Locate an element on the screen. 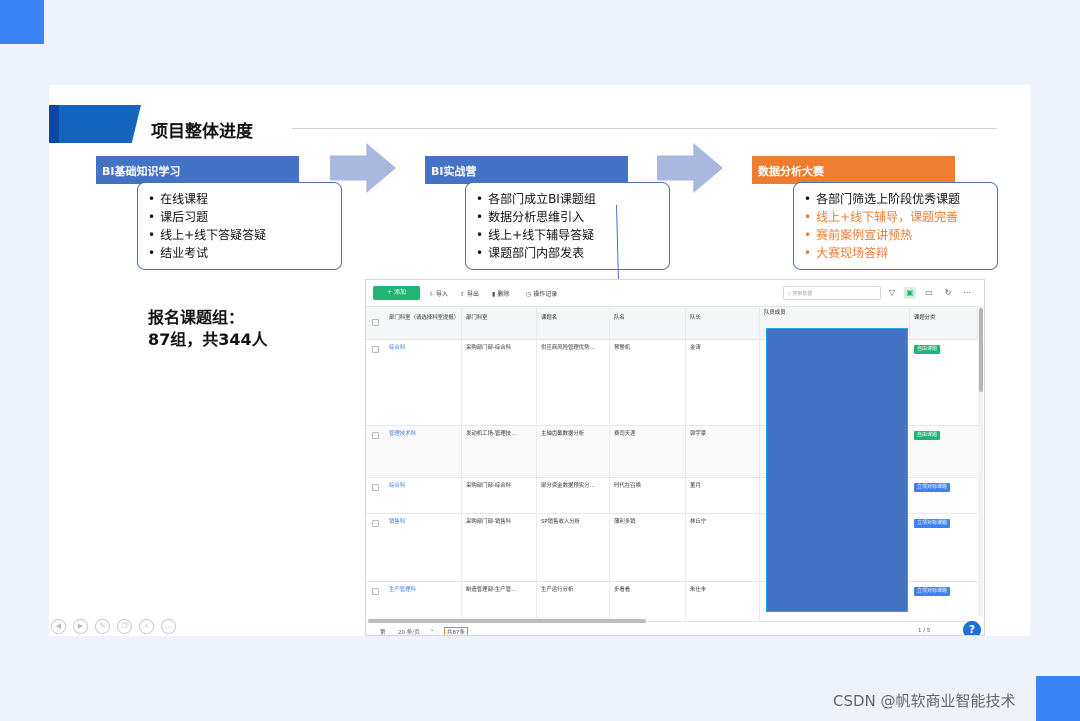 Image resolution: width=1080 pixels, height=721 pixels. refresh-icon: ↻ is located at coordinates (948, 293).